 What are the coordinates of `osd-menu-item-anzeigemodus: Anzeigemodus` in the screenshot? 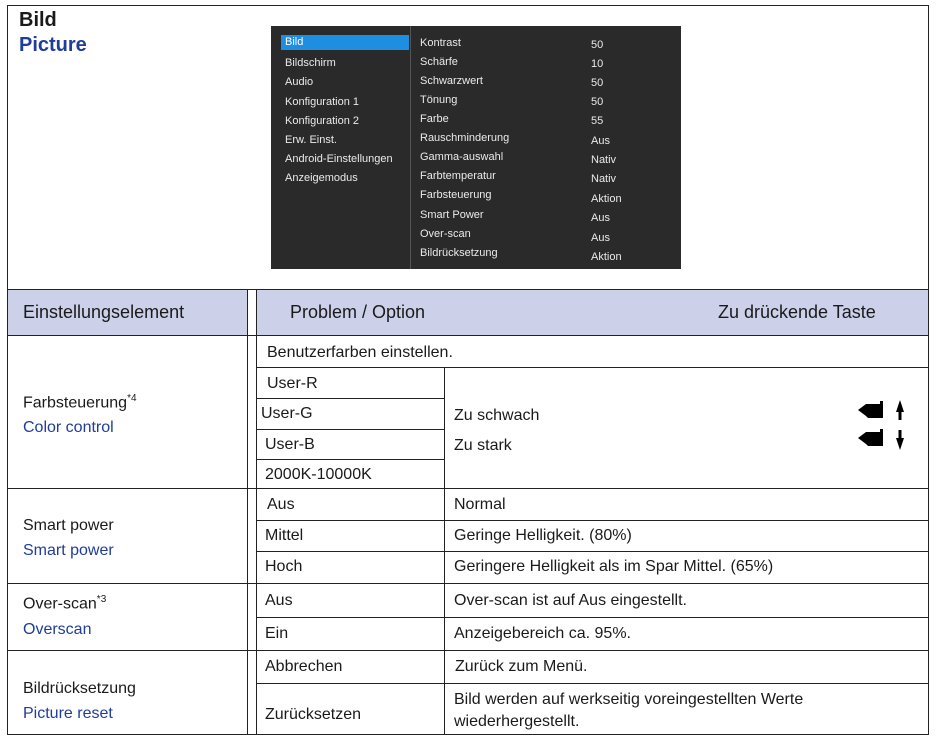 It's located at (321, 178).